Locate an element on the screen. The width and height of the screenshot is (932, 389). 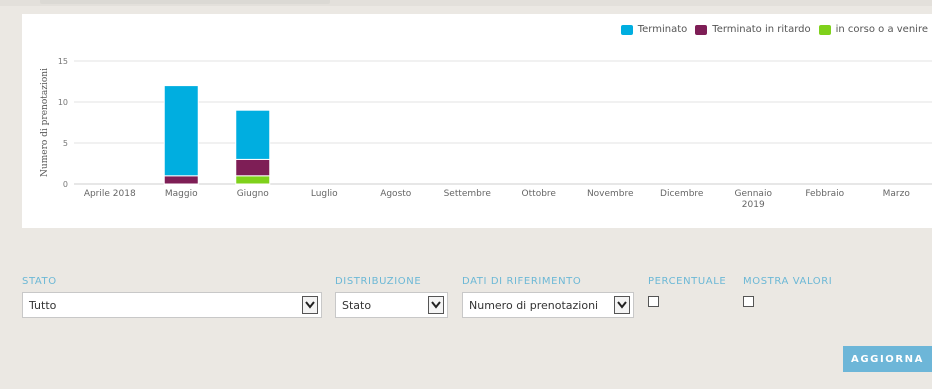
y-tick-label: 0 is located at coordinates (65, 184).